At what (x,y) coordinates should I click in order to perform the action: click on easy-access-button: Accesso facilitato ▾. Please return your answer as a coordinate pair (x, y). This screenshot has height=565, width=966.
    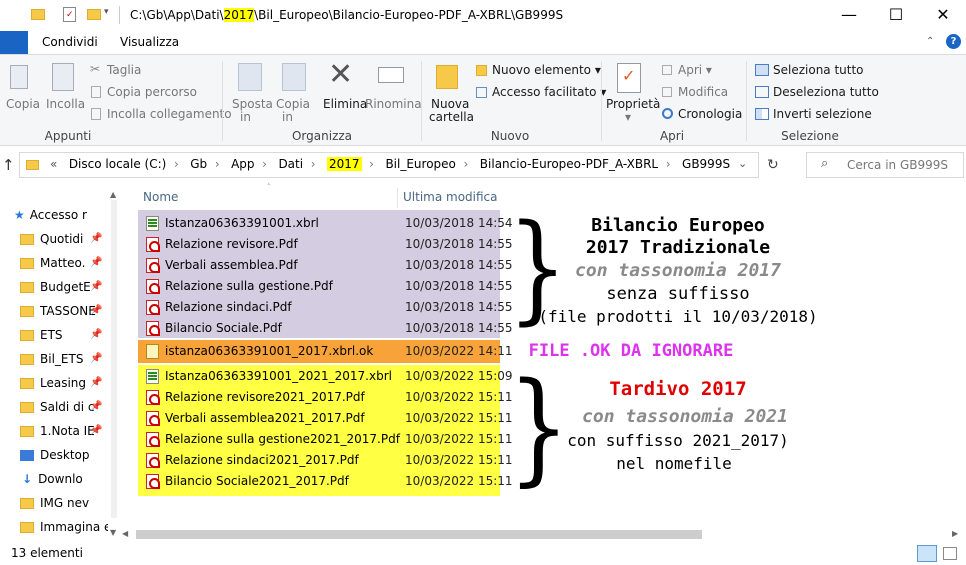
    Looking at the image, I should click on (549, 92).